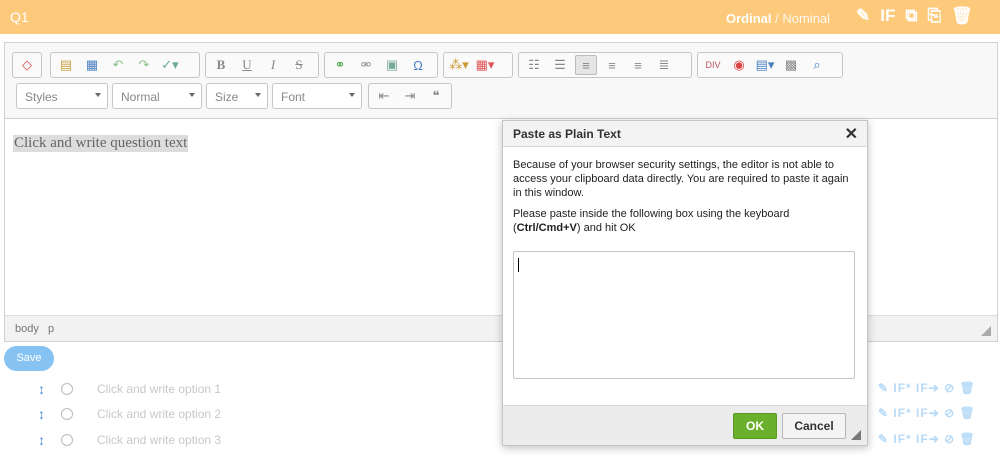  I want to click on instruction-keys: Ctrl/Cmd+V, so click(546, 228).